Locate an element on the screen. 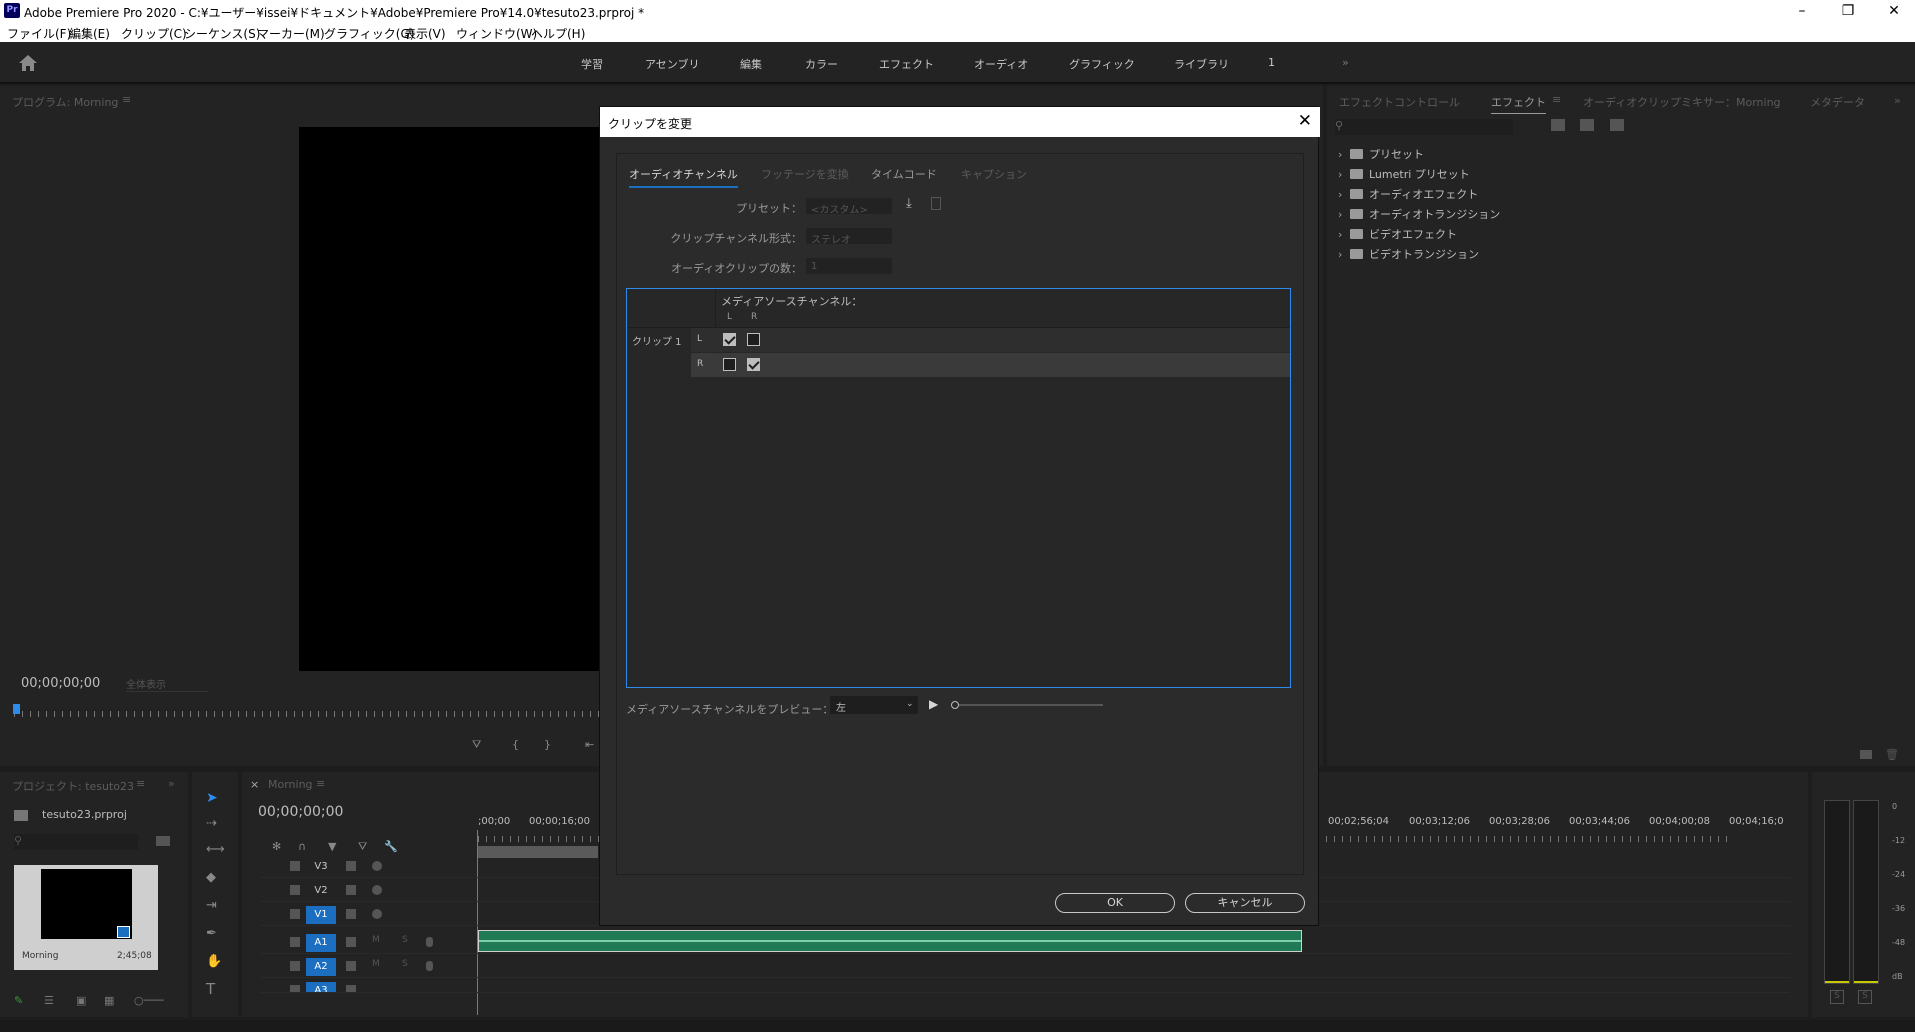  panel-menu-icon: ≡ is located at coordinates (126, 99).